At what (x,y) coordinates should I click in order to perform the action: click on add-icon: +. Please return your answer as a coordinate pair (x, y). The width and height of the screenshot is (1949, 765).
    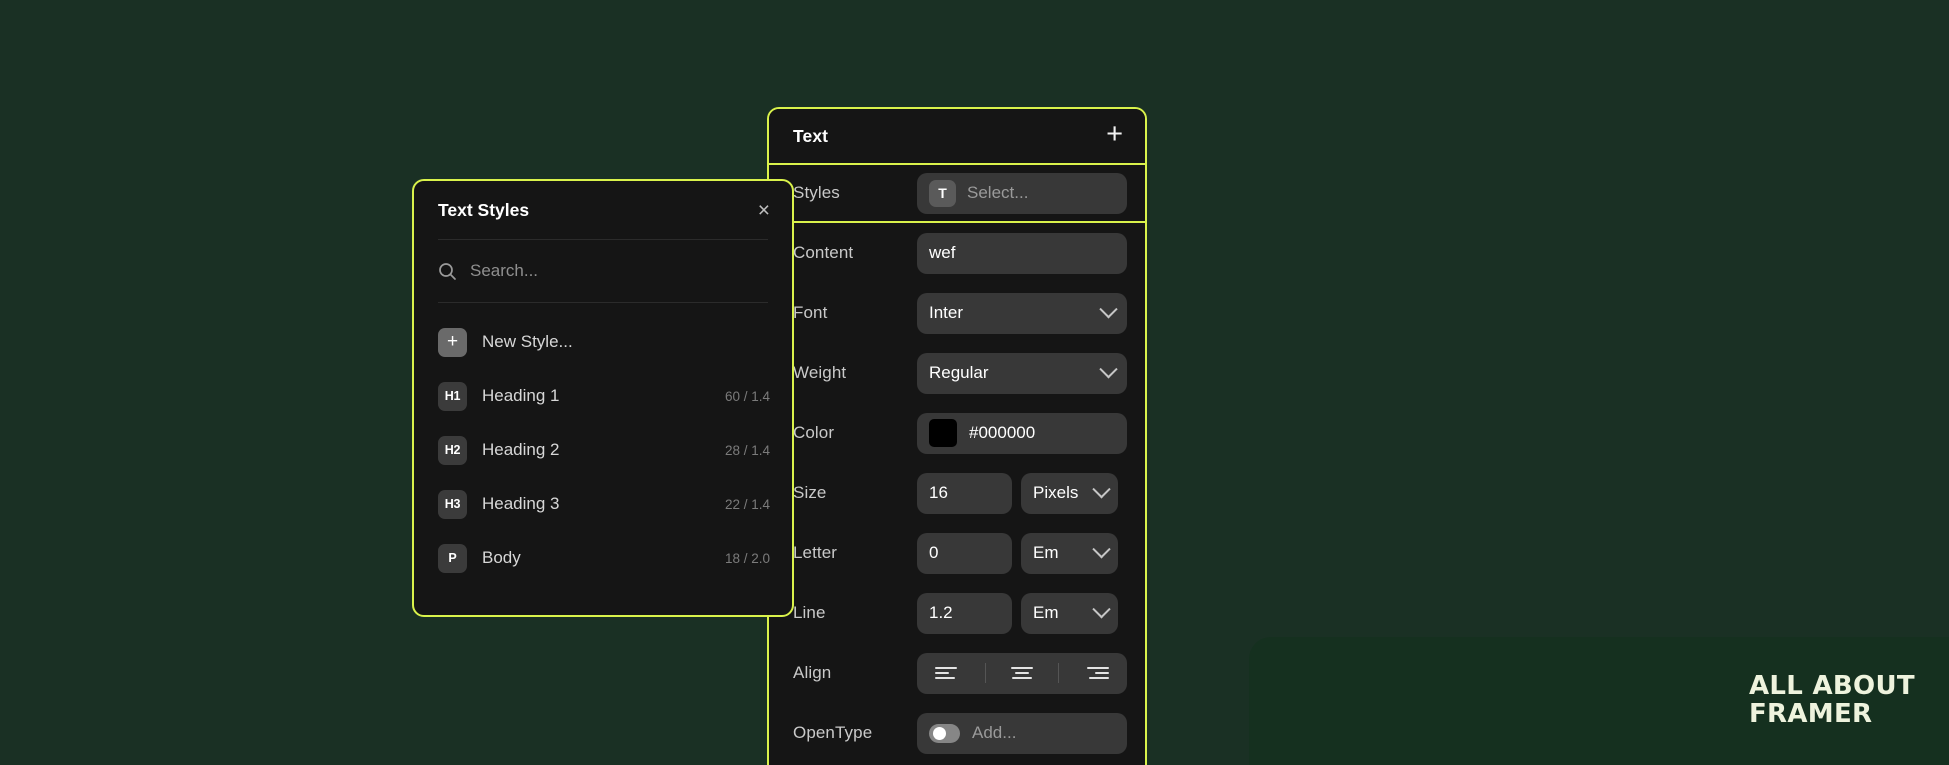
    Looking at the image, I should click on (1114, 136).